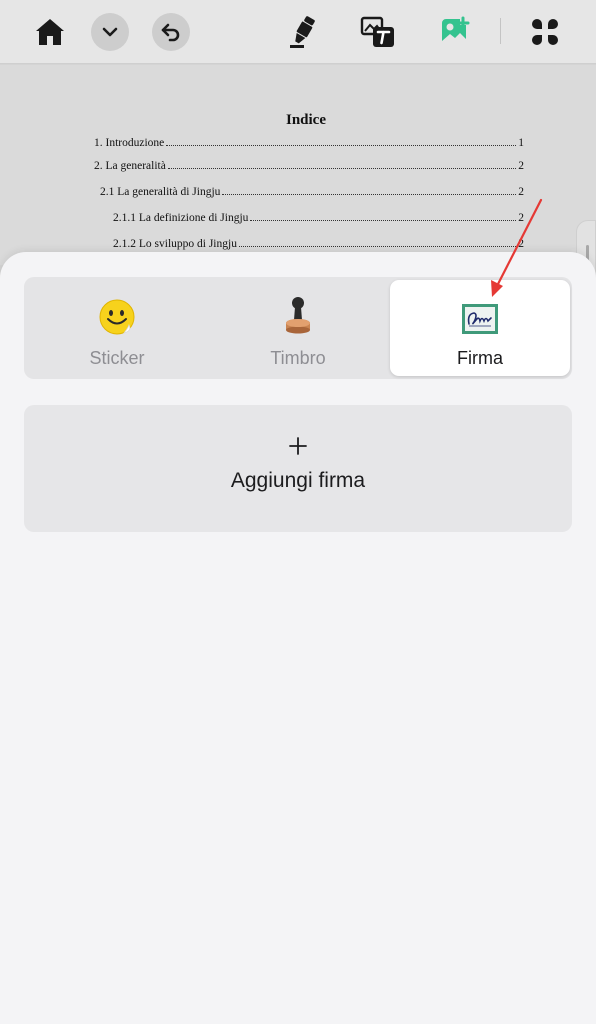  What do you see at coordinates (480, 358) in the screenshot?
I see `tab-firma-label: Firma` at bounding box center [480, 358].